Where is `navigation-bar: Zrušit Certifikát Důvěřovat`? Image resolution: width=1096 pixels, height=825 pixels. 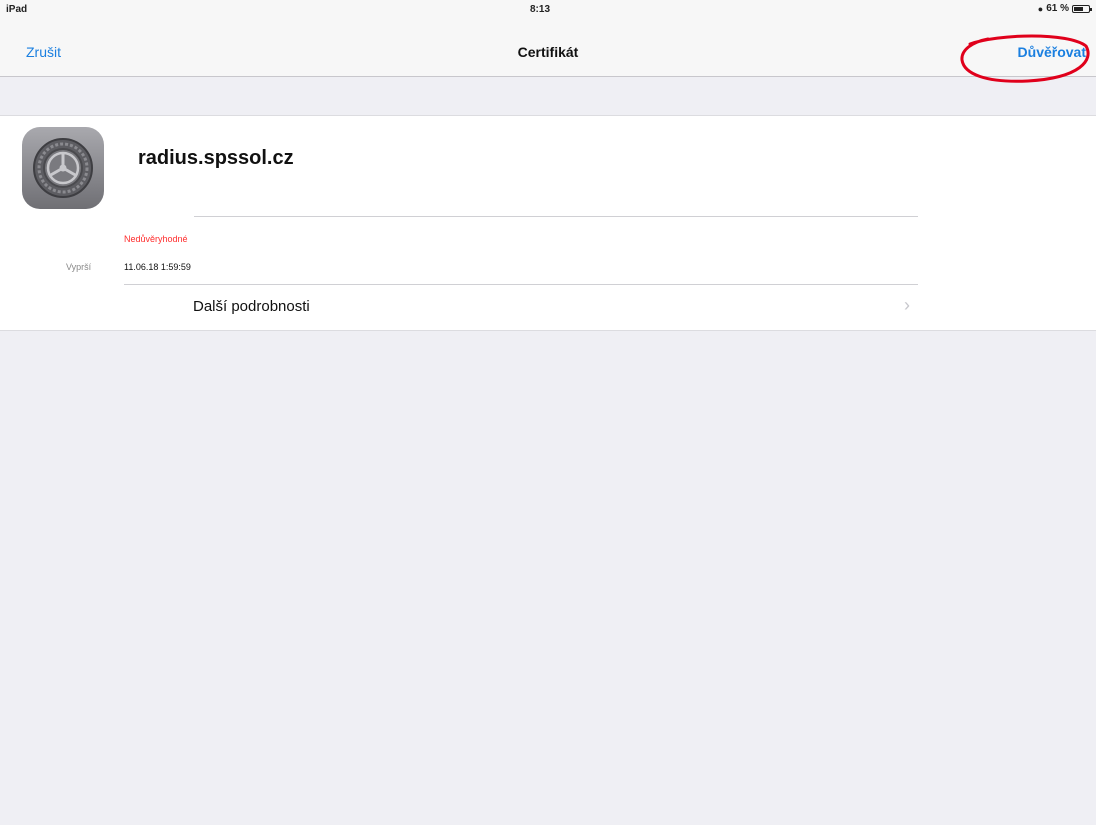
navigation-bar: Zrušit Certifikát Důvěřovat is located at coordinates (548, 48).